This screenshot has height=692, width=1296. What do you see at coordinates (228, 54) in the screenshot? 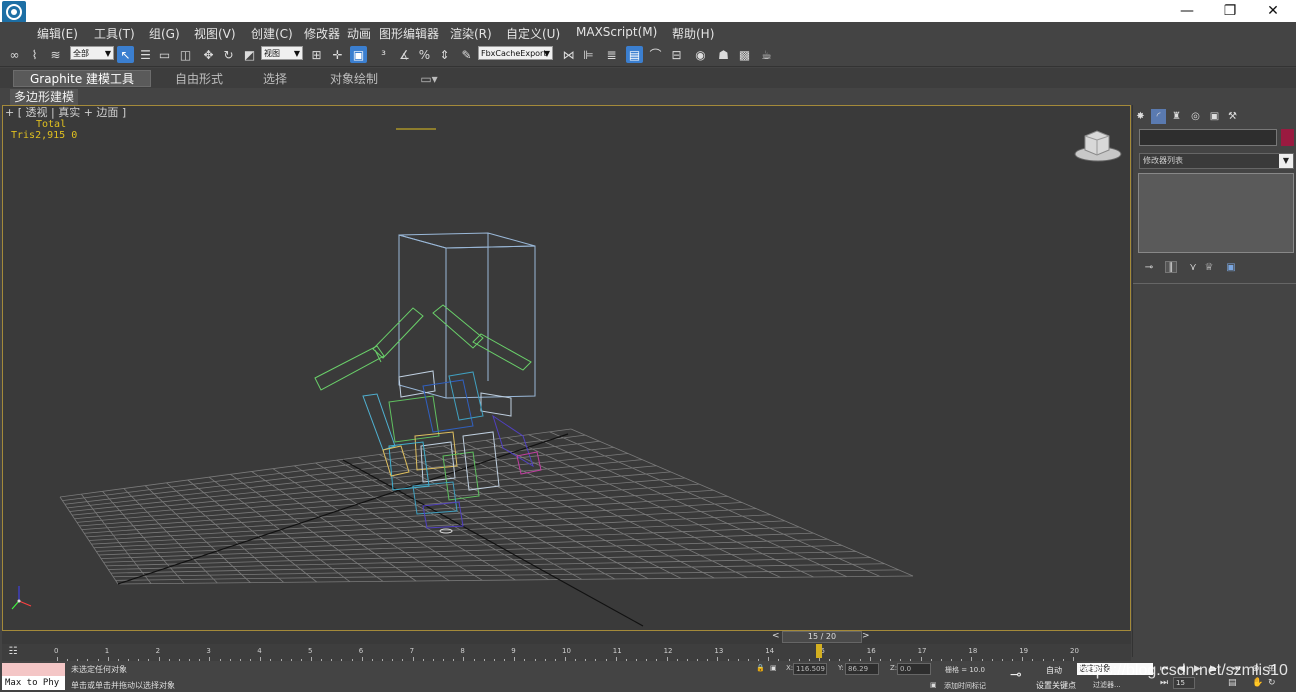
I see `rotate-icon: ↻` at bounding box center [228, 54].